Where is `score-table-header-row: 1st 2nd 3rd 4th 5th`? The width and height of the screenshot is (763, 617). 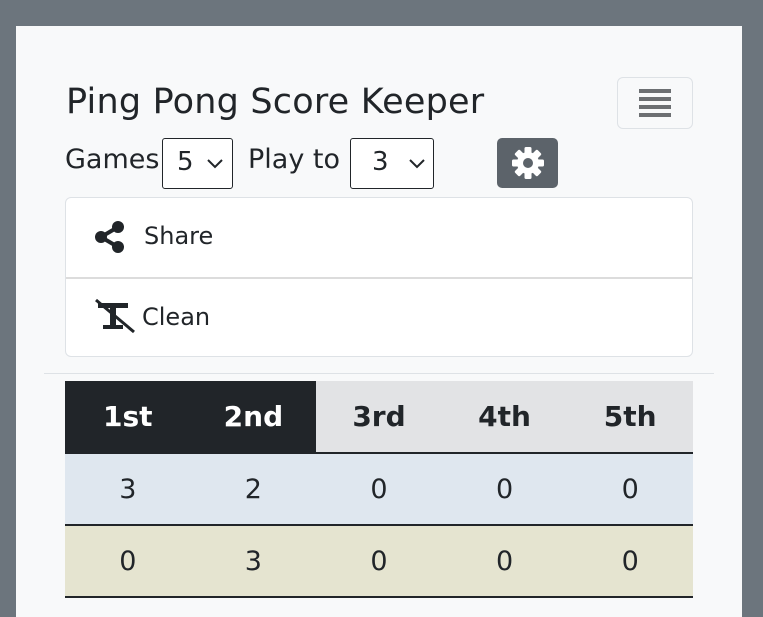 score-table-header-row: 1st 2nd 3rd 4th 5th is located at coordinates (379, 417).